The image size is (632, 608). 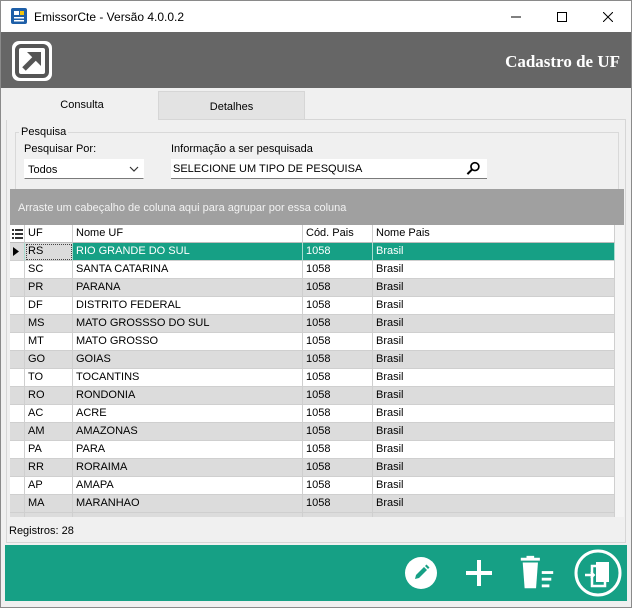 I want to click on table-row: AC ACRE 1058 Brasil, so click(x=312, y=414).